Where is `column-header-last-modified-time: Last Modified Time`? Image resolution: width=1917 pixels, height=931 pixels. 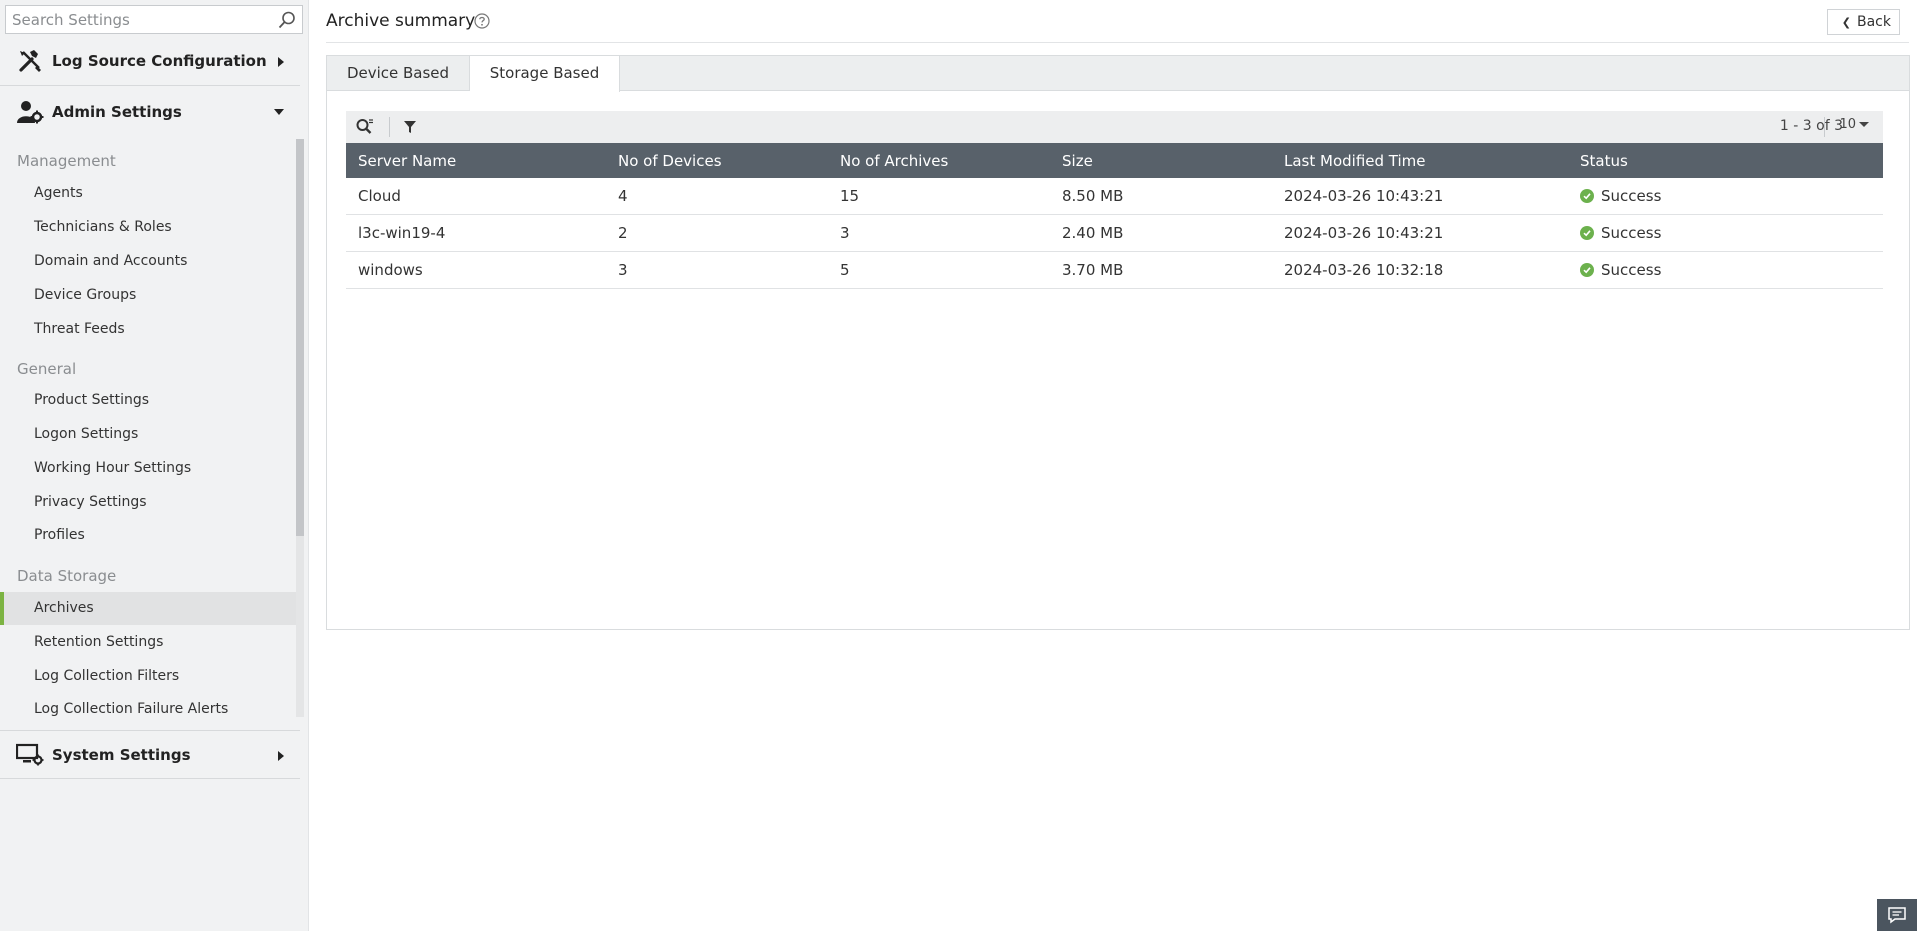 column-header-last-modified-time: Last Modified Time is located at coordinates (1420, 160).